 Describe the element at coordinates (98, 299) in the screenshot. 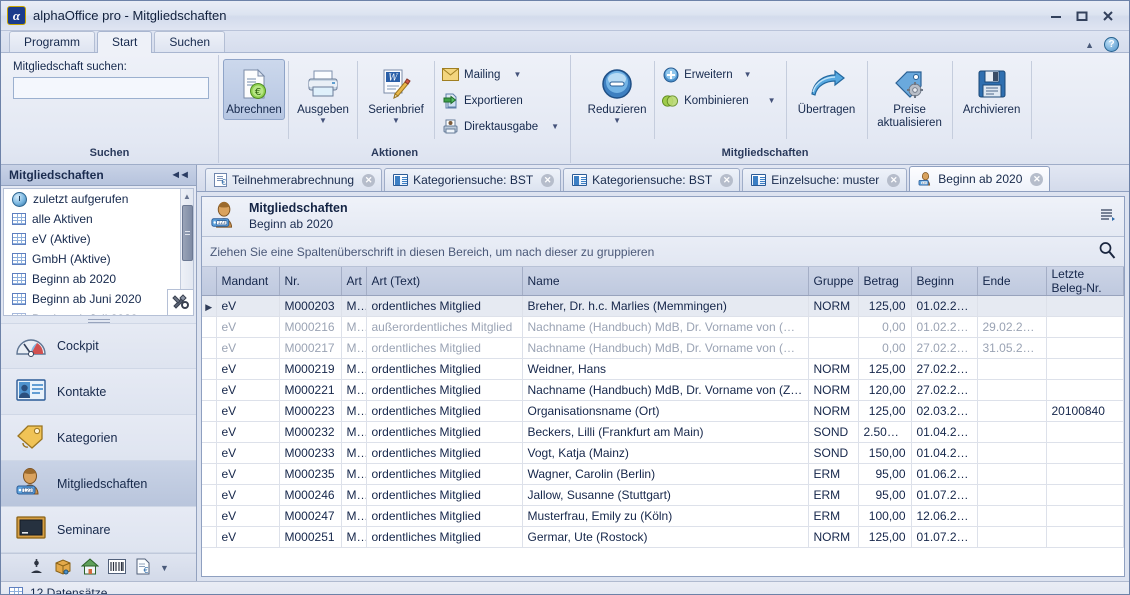

I see `sidebar-item-beginn-ab-juni-2020: Beginn ab Juni 2020` at that location.